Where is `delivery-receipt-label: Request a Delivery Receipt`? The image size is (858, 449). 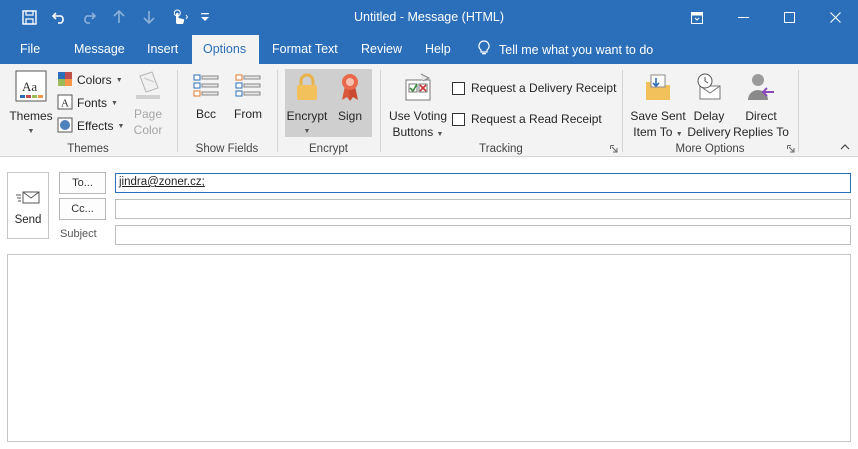 delivery-receipt-label: Request a Delivery Receipt is located at coordinates (544, 88).